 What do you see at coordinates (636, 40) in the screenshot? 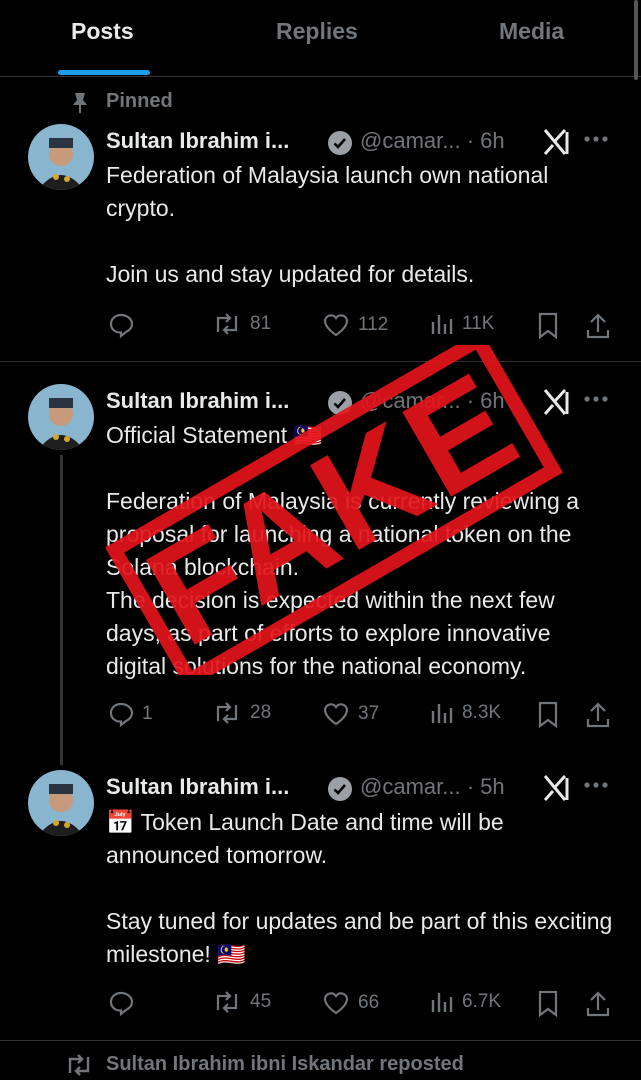
I see `scrollbar` at bounding box center [636, 40].